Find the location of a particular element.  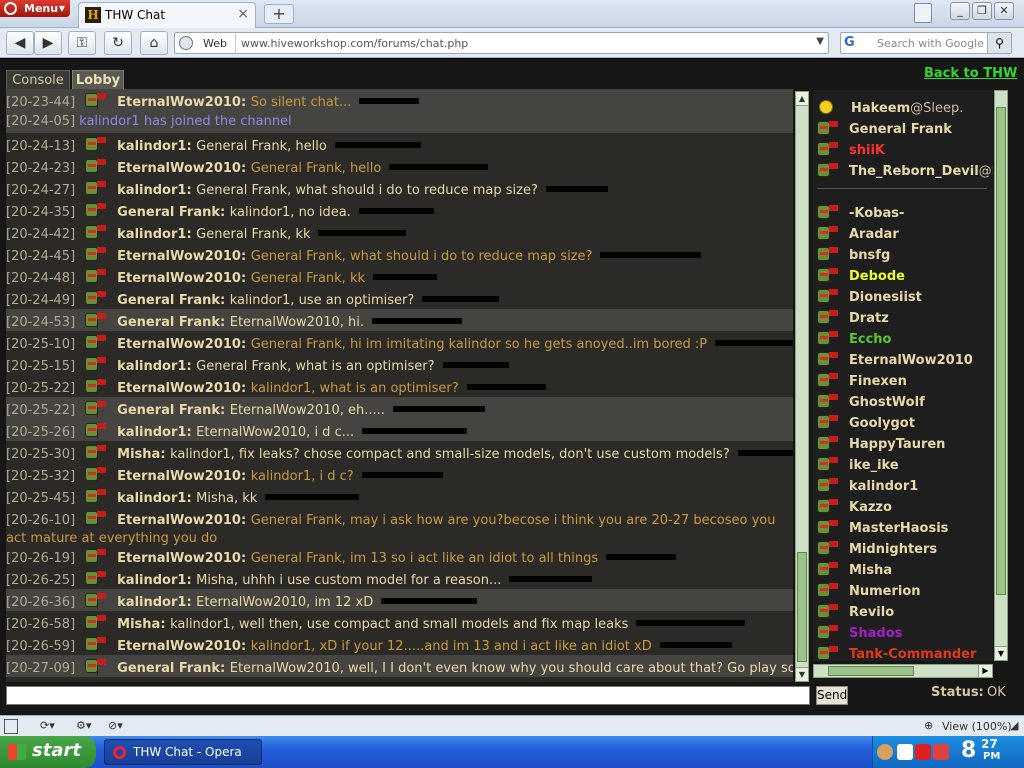

home-button: ⌂ is located at coordinates (154, 43).